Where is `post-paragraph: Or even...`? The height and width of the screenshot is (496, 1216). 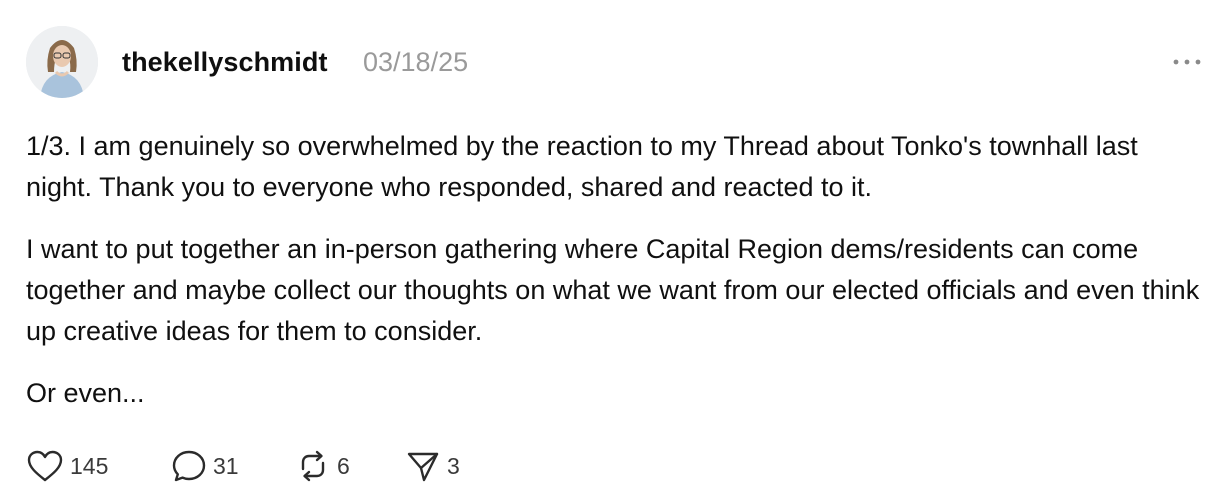 post-paragraph: Or even... is located at coordinates (85, 393).